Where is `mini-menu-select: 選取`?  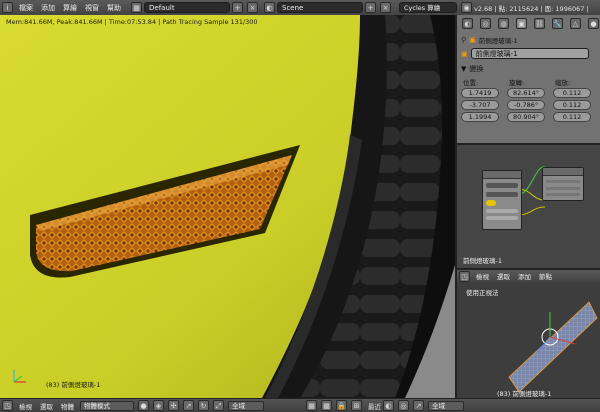 mini-menu-select: 選取 is located at coordinates (503, 276).